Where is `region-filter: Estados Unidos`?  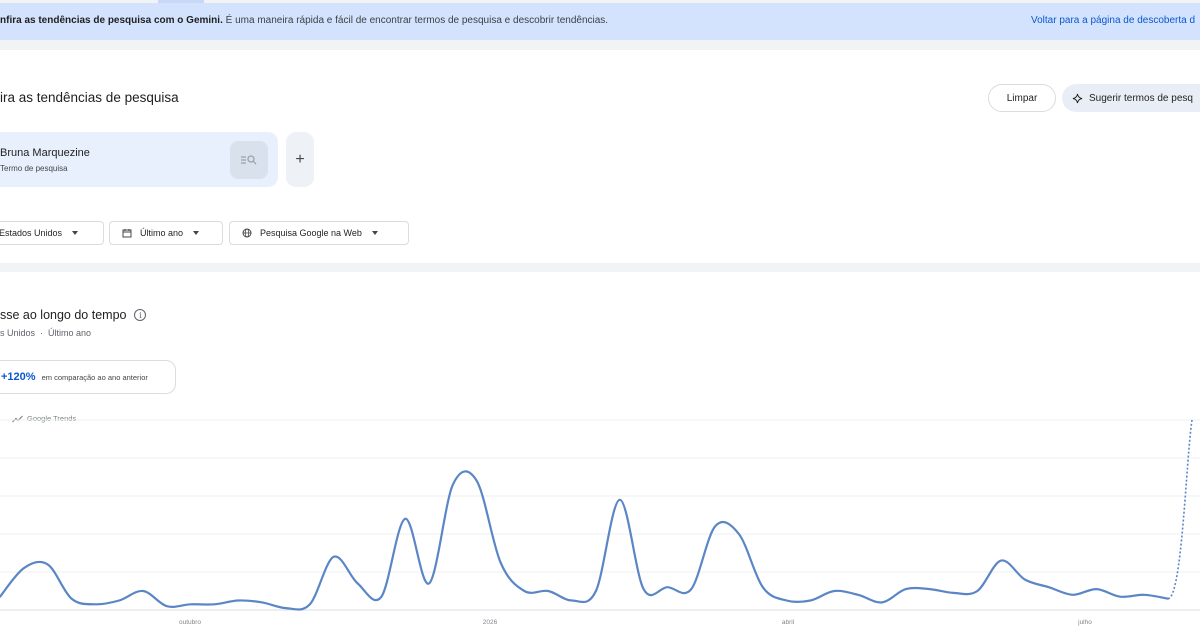
region-filter: Estados Unidos is located at coordinates (52, 233).